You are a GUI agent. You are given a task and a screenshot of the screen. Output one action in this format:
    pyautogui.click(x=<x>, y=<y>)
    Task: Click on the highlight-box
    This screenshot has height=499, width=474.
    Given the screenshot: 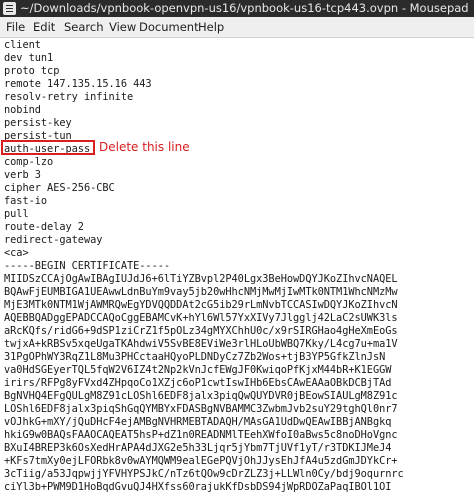 What is the action you would take?
    pyautogui.click(x=48, y=147)
    